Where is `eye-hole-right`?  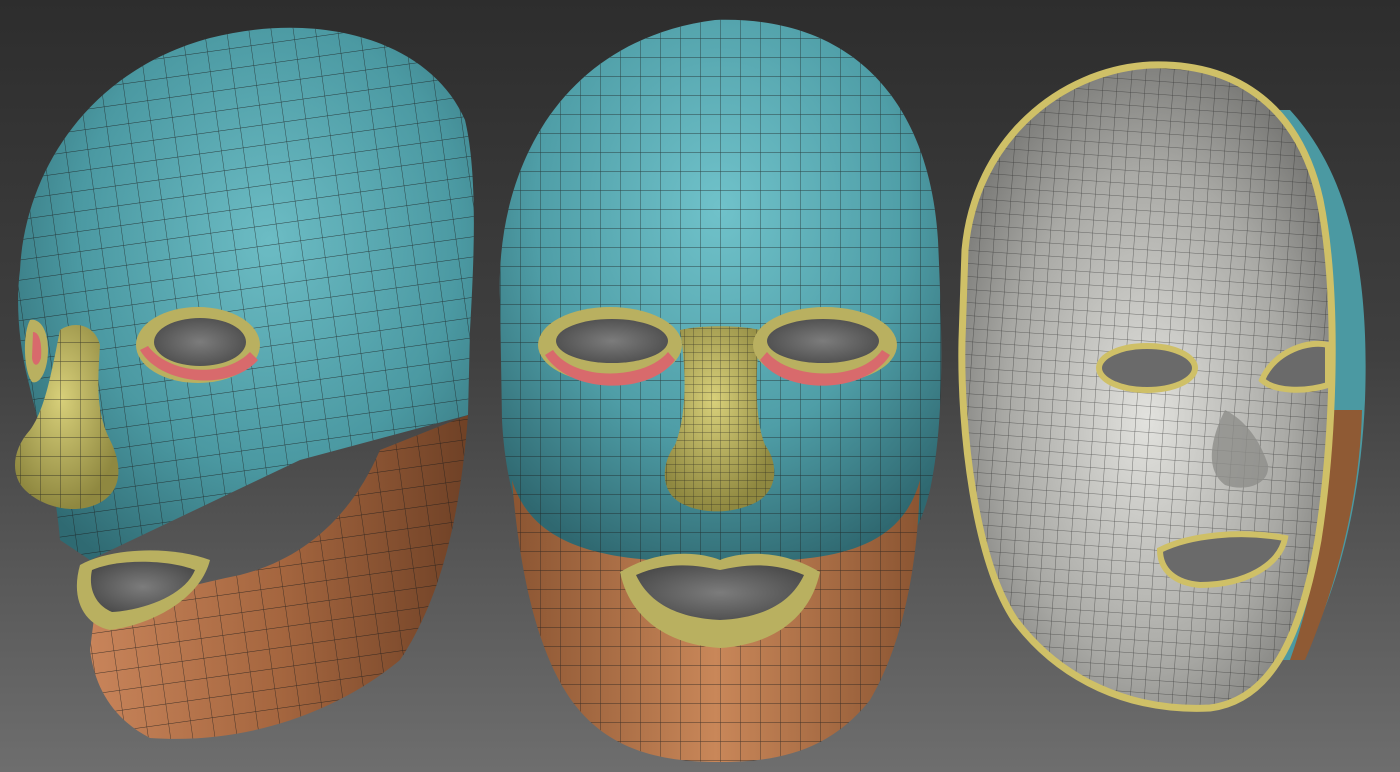
eye-hole-right is located at coordinates (823, 341).